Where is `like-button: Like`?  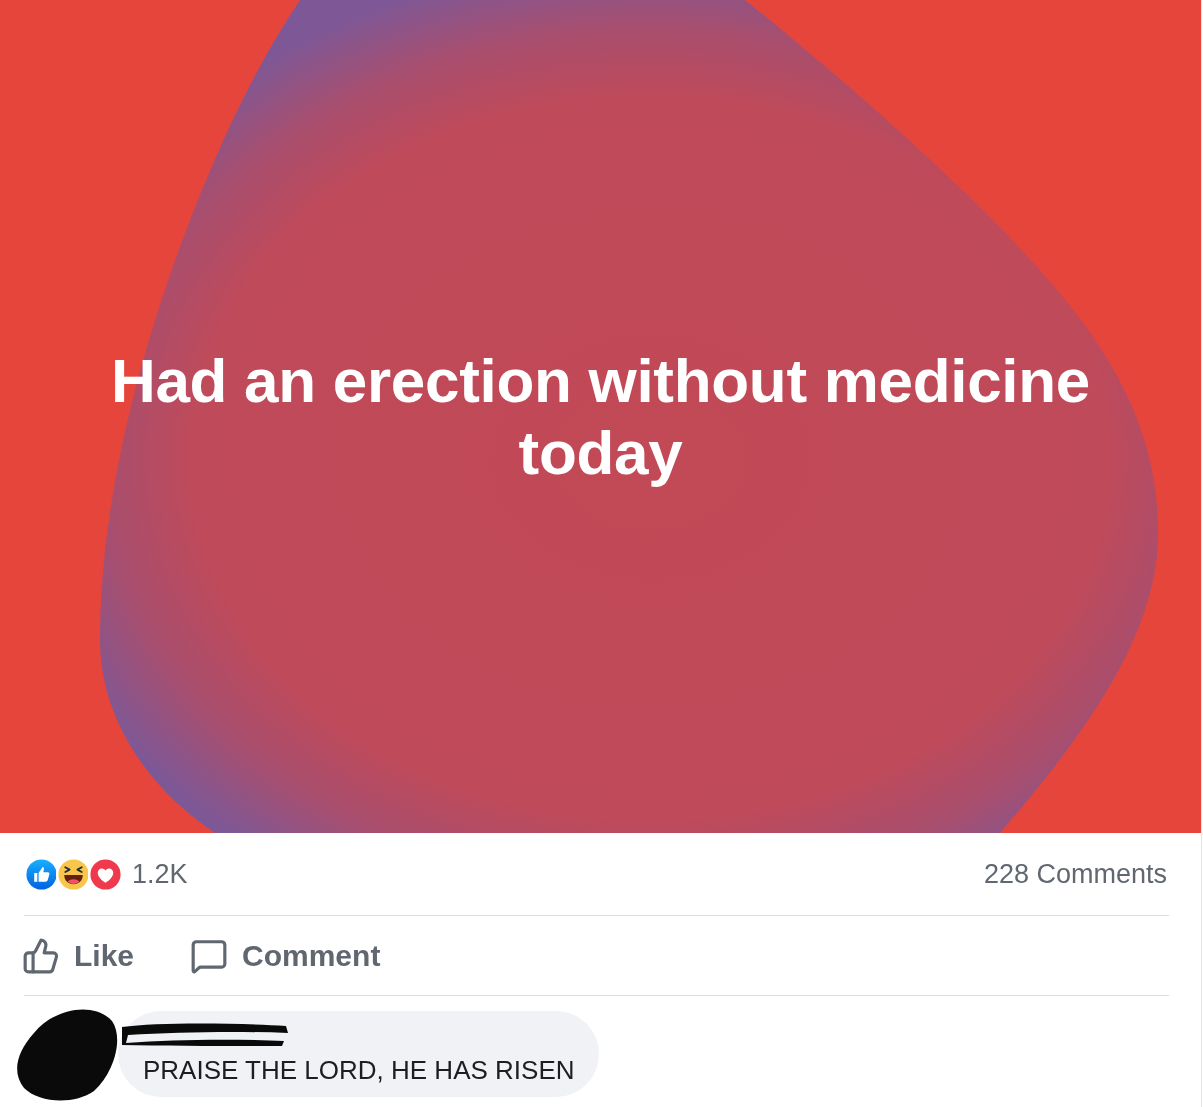
like-button: Like is located at coordinates (78, 955).